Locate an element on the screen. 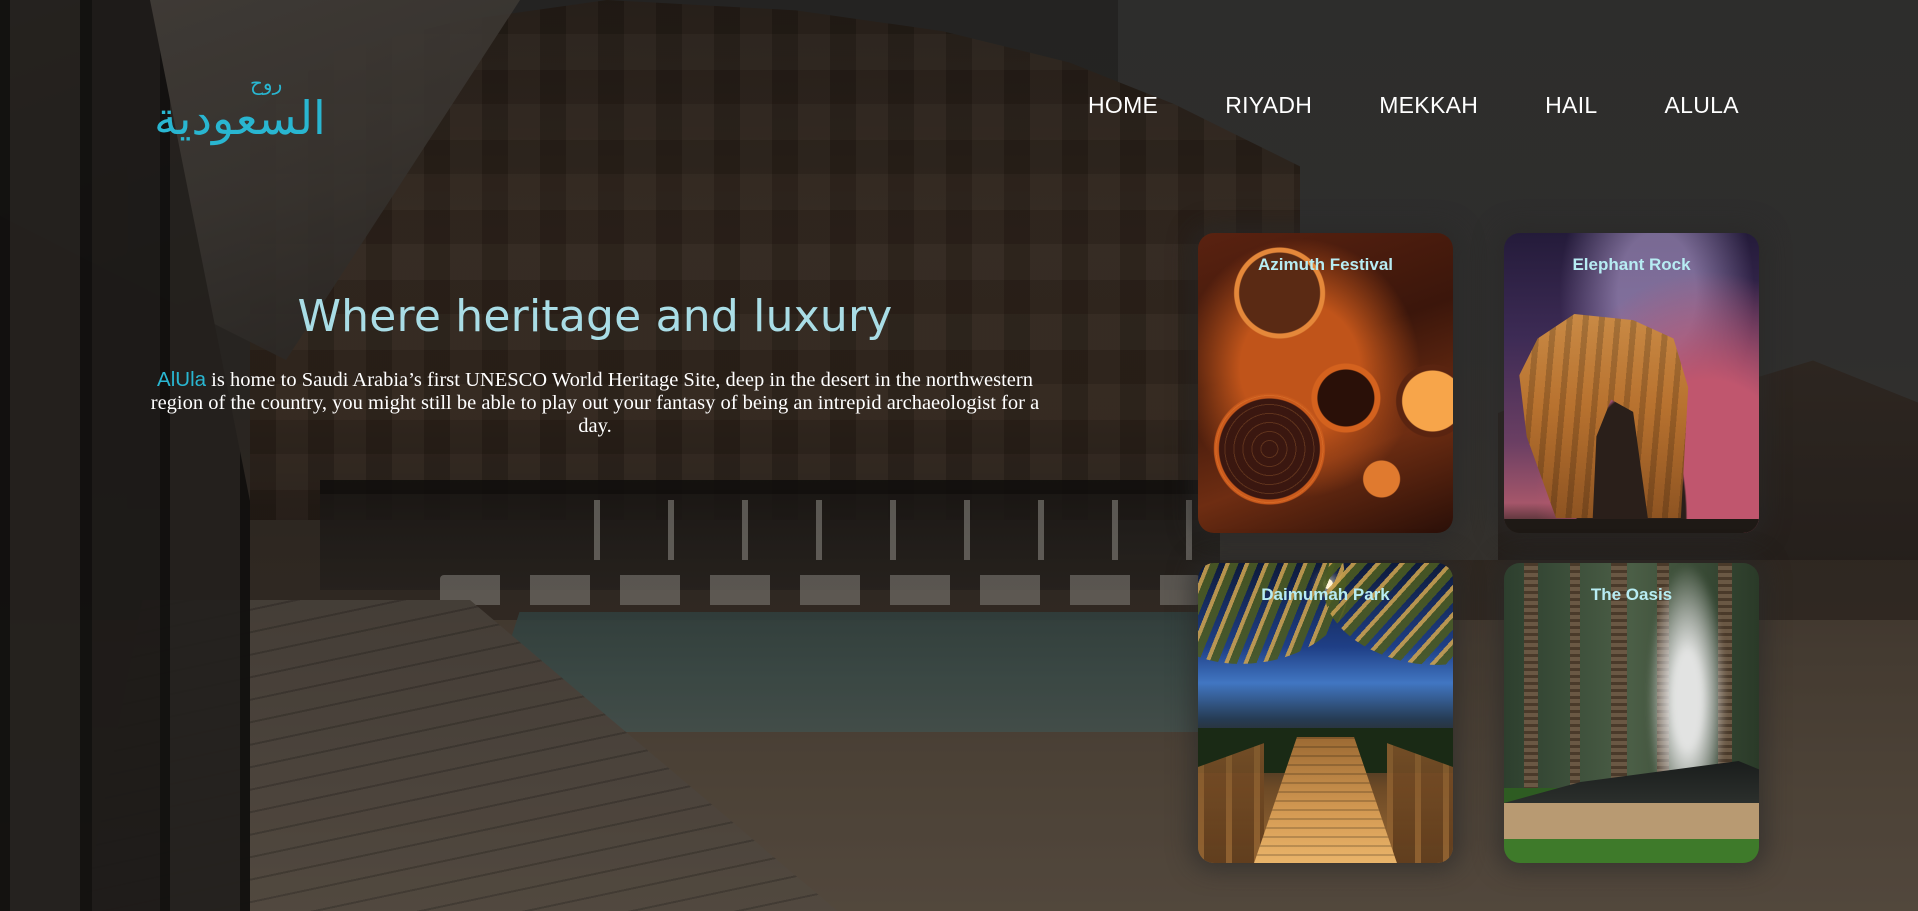 This screenshot has width=1918, height=911. oasis-image is located at coordinates (1631, 713).